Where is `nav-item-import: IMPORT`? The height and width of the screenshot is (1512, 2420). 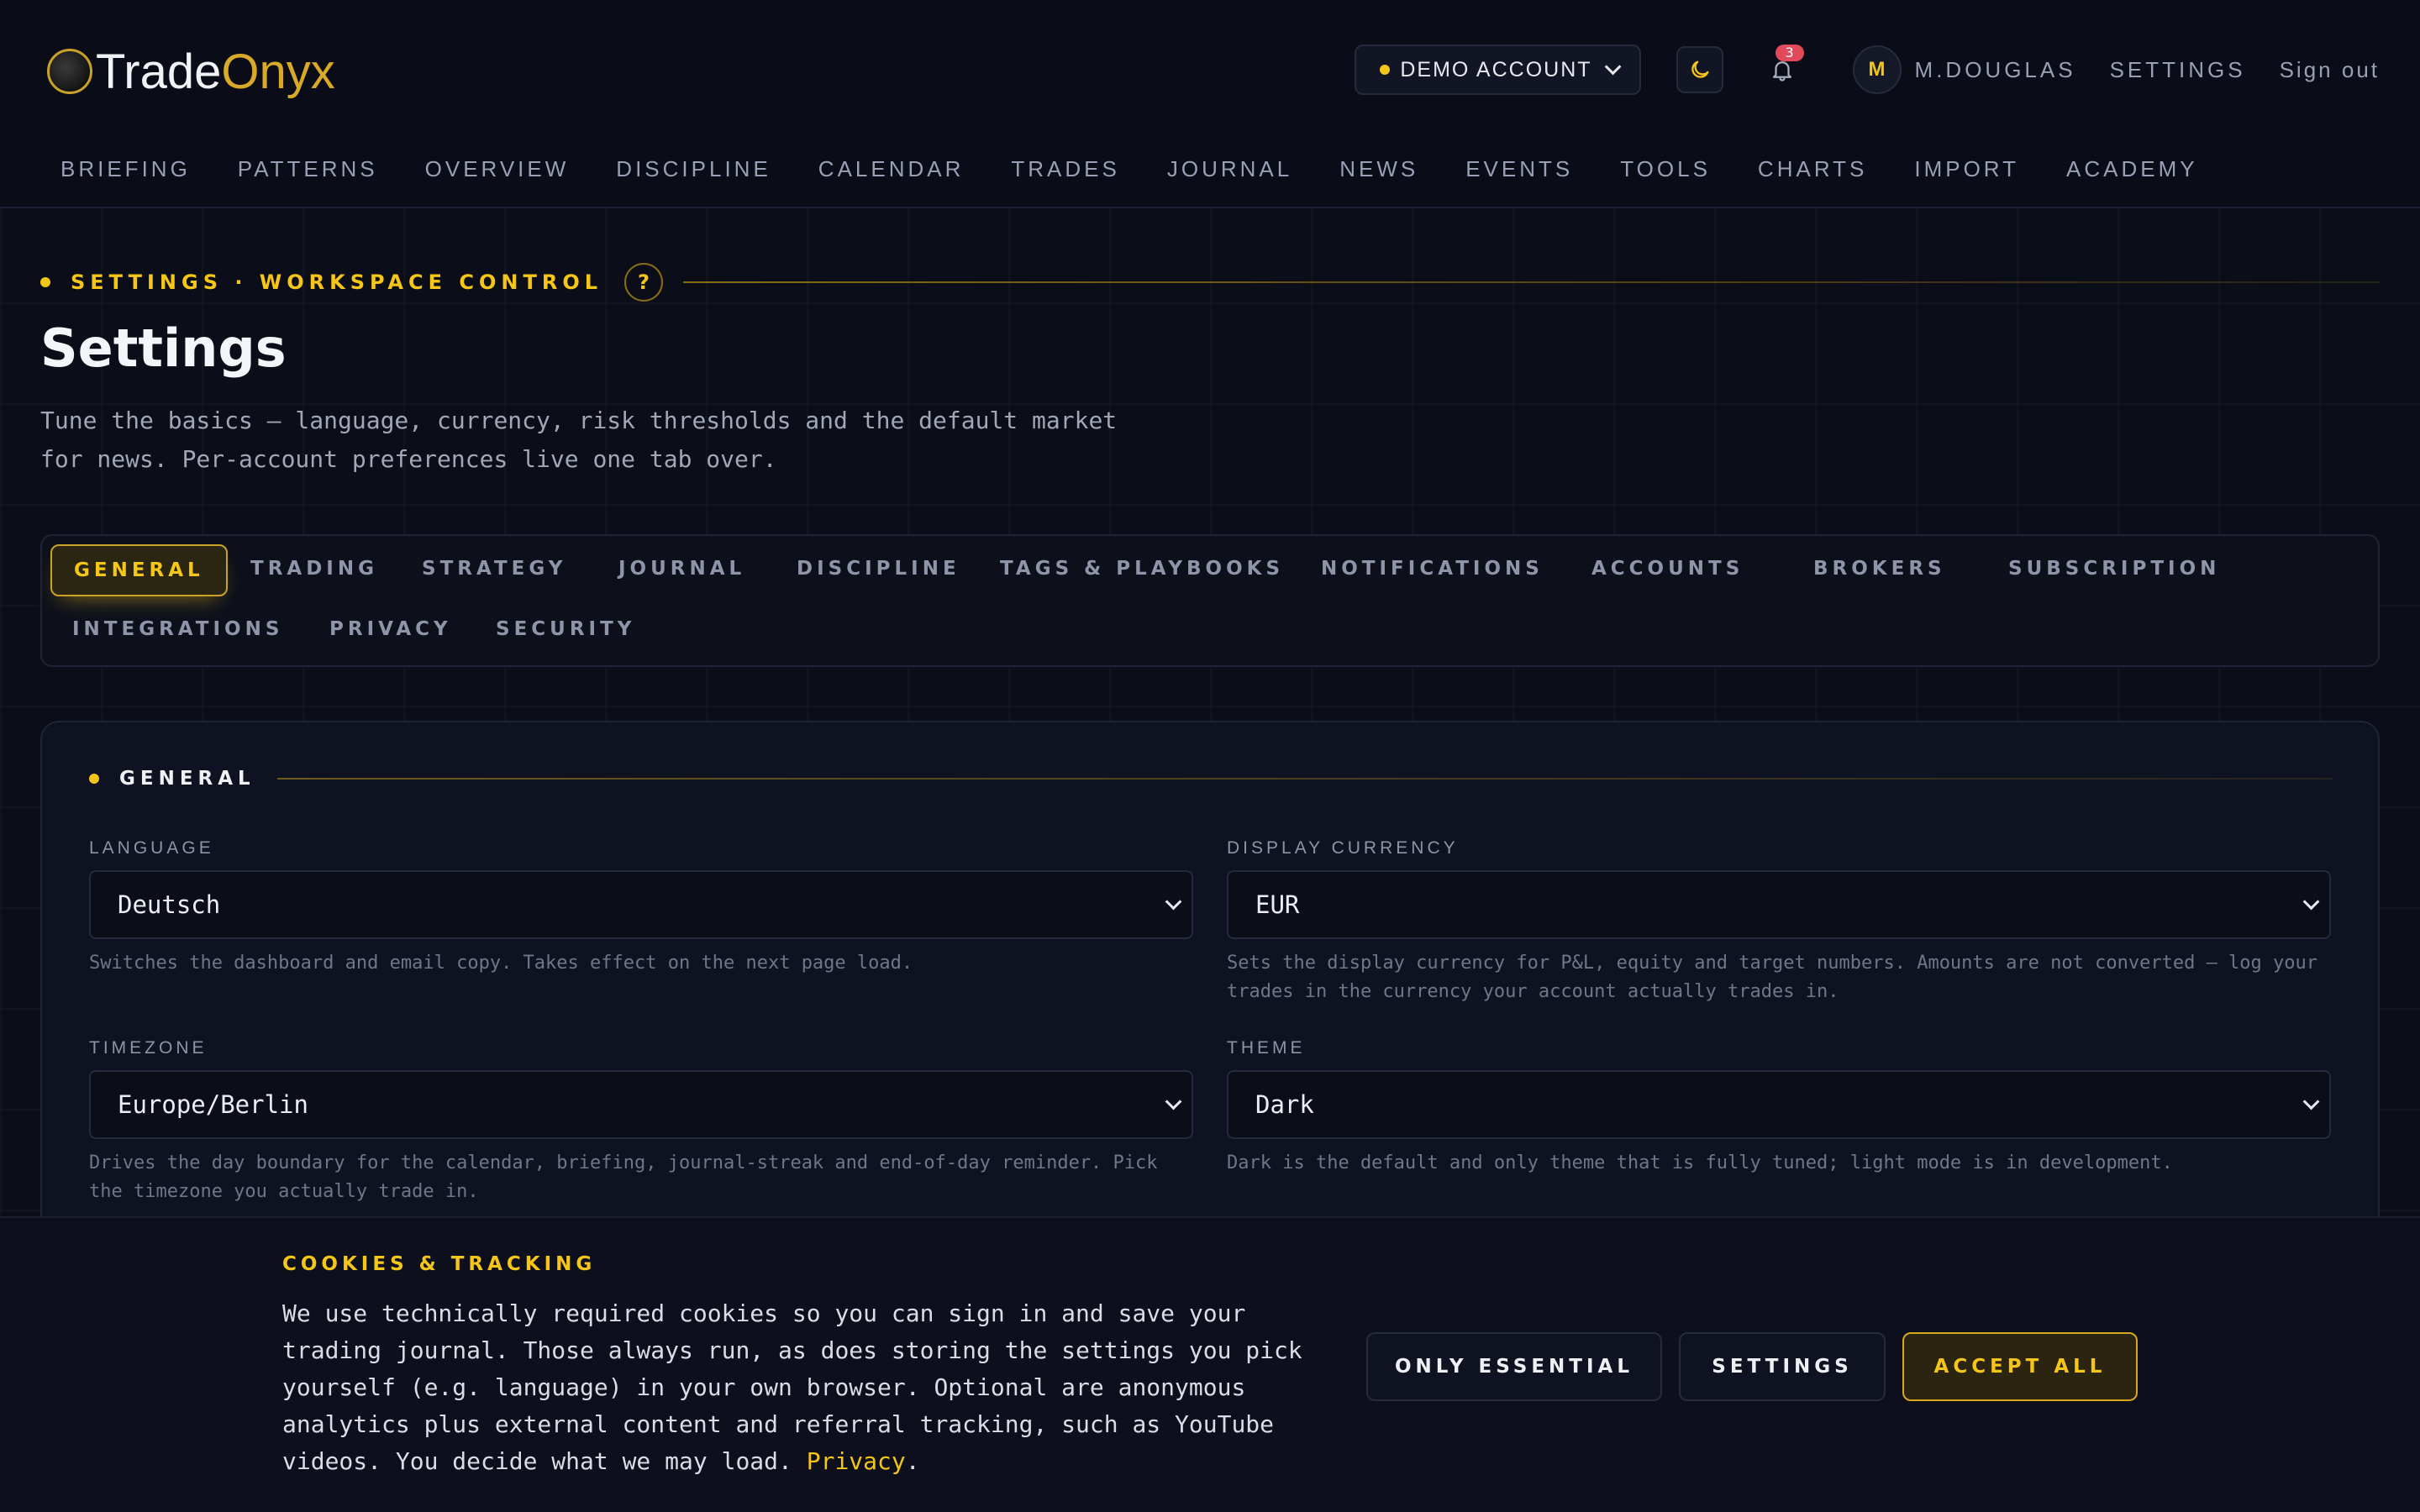
nav-item-import: IMPORT is located at coordinates (1967, 169).